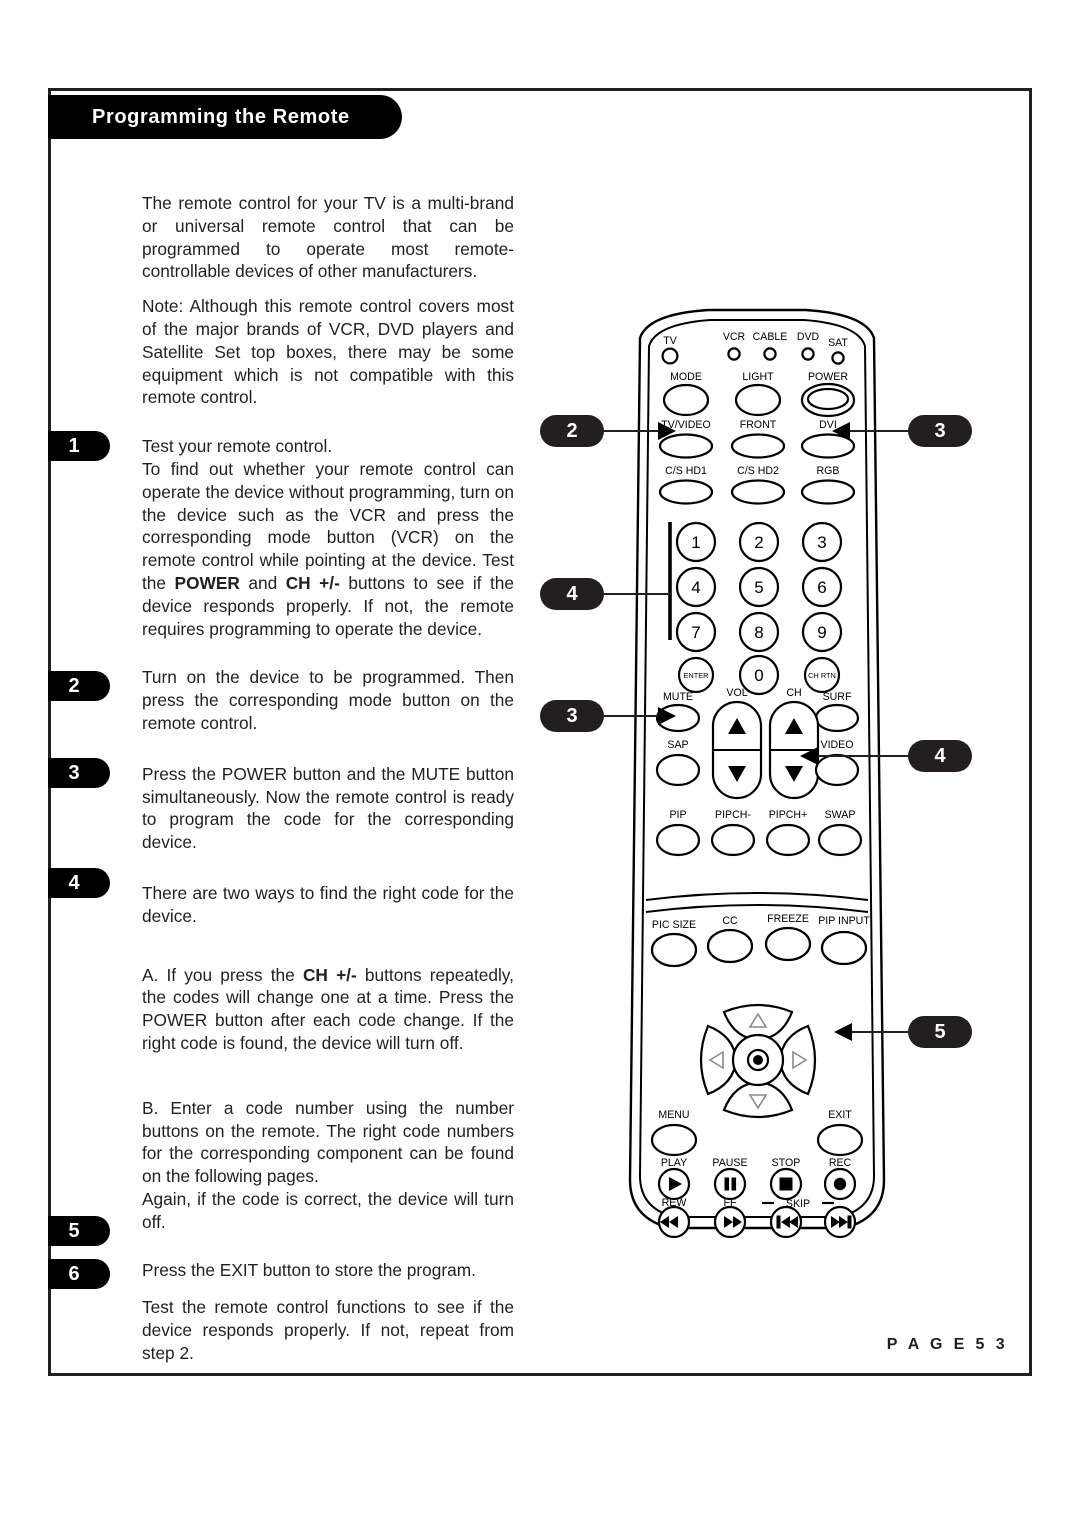  Describe the element at coordinates (638, 594) in the screenshot. I see `callout-4-leader` at that location.